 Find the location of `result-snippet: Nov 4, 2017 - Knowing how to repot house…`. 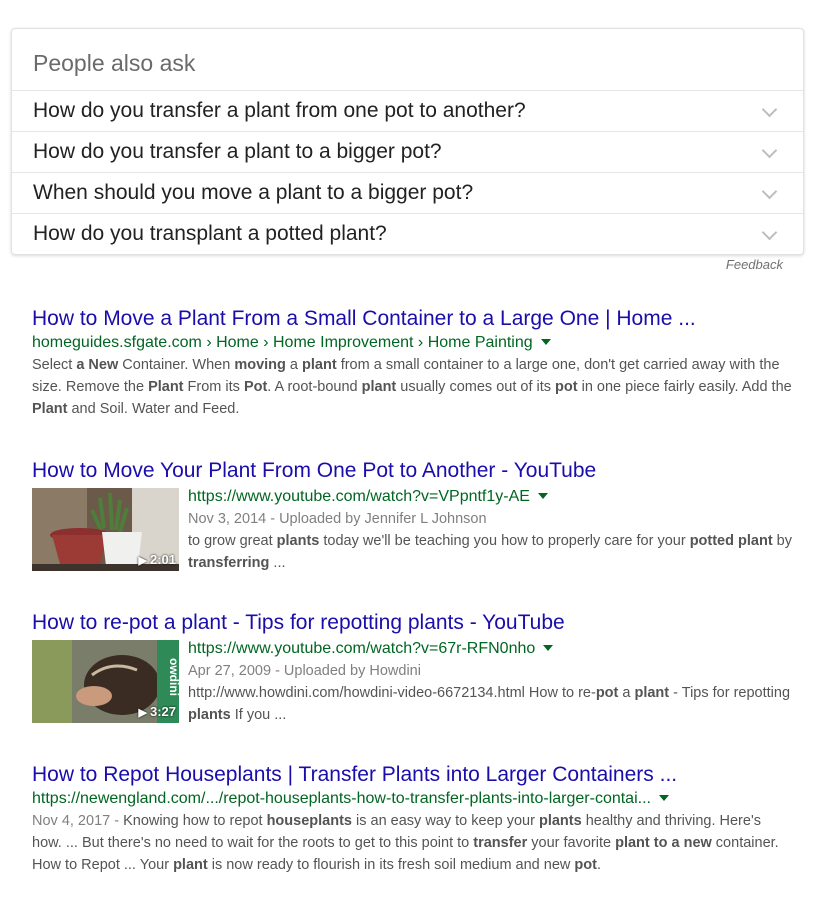

result-snippet: Nov 4, 2017 - Knowing how to repot house… is located at coordinates (405, 843).